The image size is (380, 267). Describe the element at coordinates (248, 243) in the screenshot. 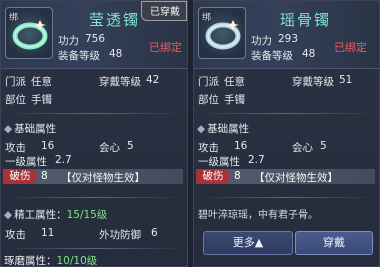

I see `more-button: 更多▲` at that location.